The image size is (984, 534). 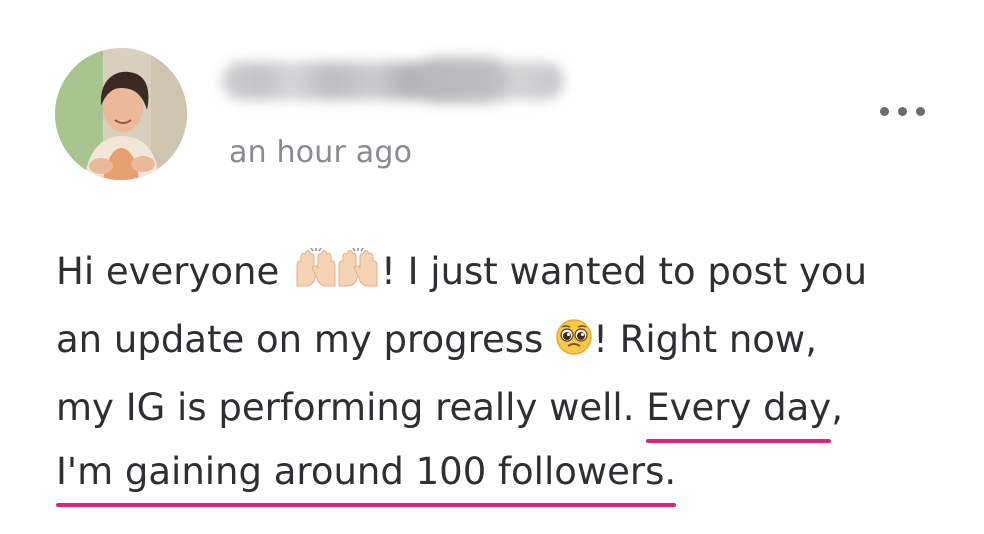 What do you see at coordinates (174, 271) in the screenshot?
I see `post-text: Hi everyone` at bounding box center [174, 271].